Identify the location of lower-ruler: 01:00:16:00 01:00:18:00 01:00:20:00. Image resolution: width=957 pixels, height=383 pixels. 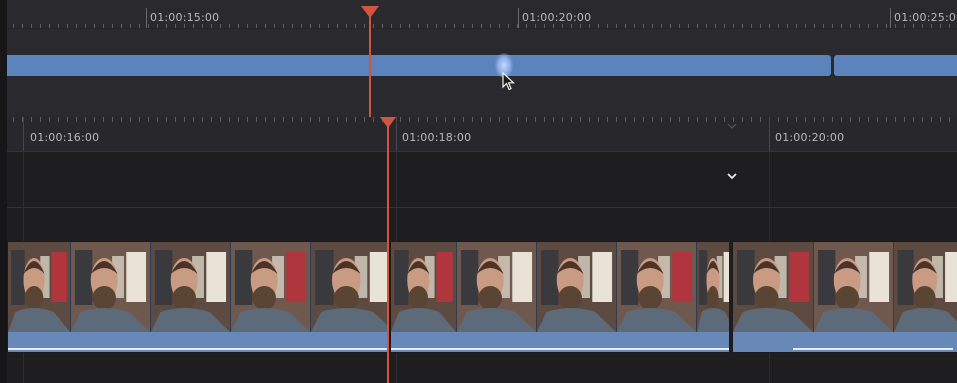
(482, 134).